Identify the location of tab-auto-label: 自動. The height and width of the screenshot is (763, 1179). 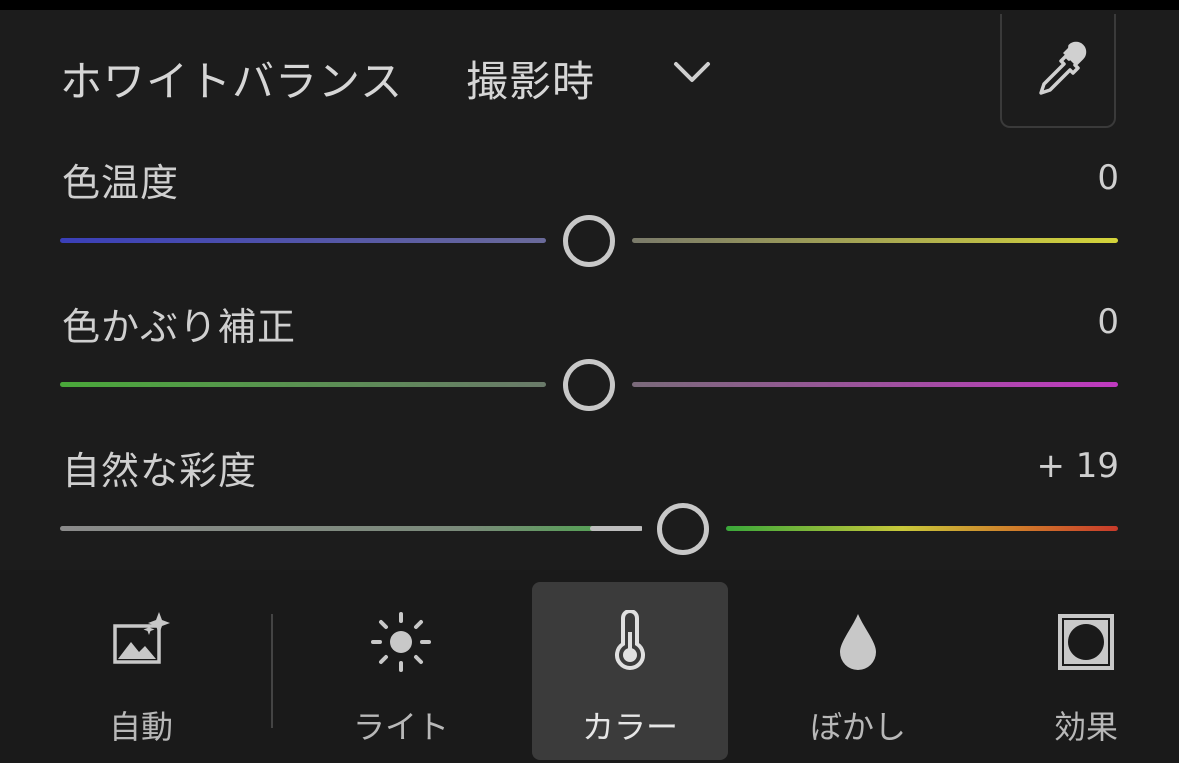
(140, 727).